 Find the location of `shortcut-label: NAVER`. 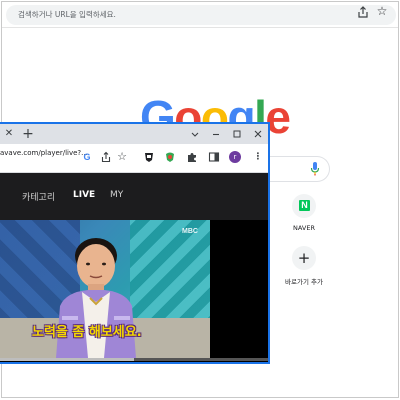

shortcut-label: NAVER is located at coordinates (304, 228).